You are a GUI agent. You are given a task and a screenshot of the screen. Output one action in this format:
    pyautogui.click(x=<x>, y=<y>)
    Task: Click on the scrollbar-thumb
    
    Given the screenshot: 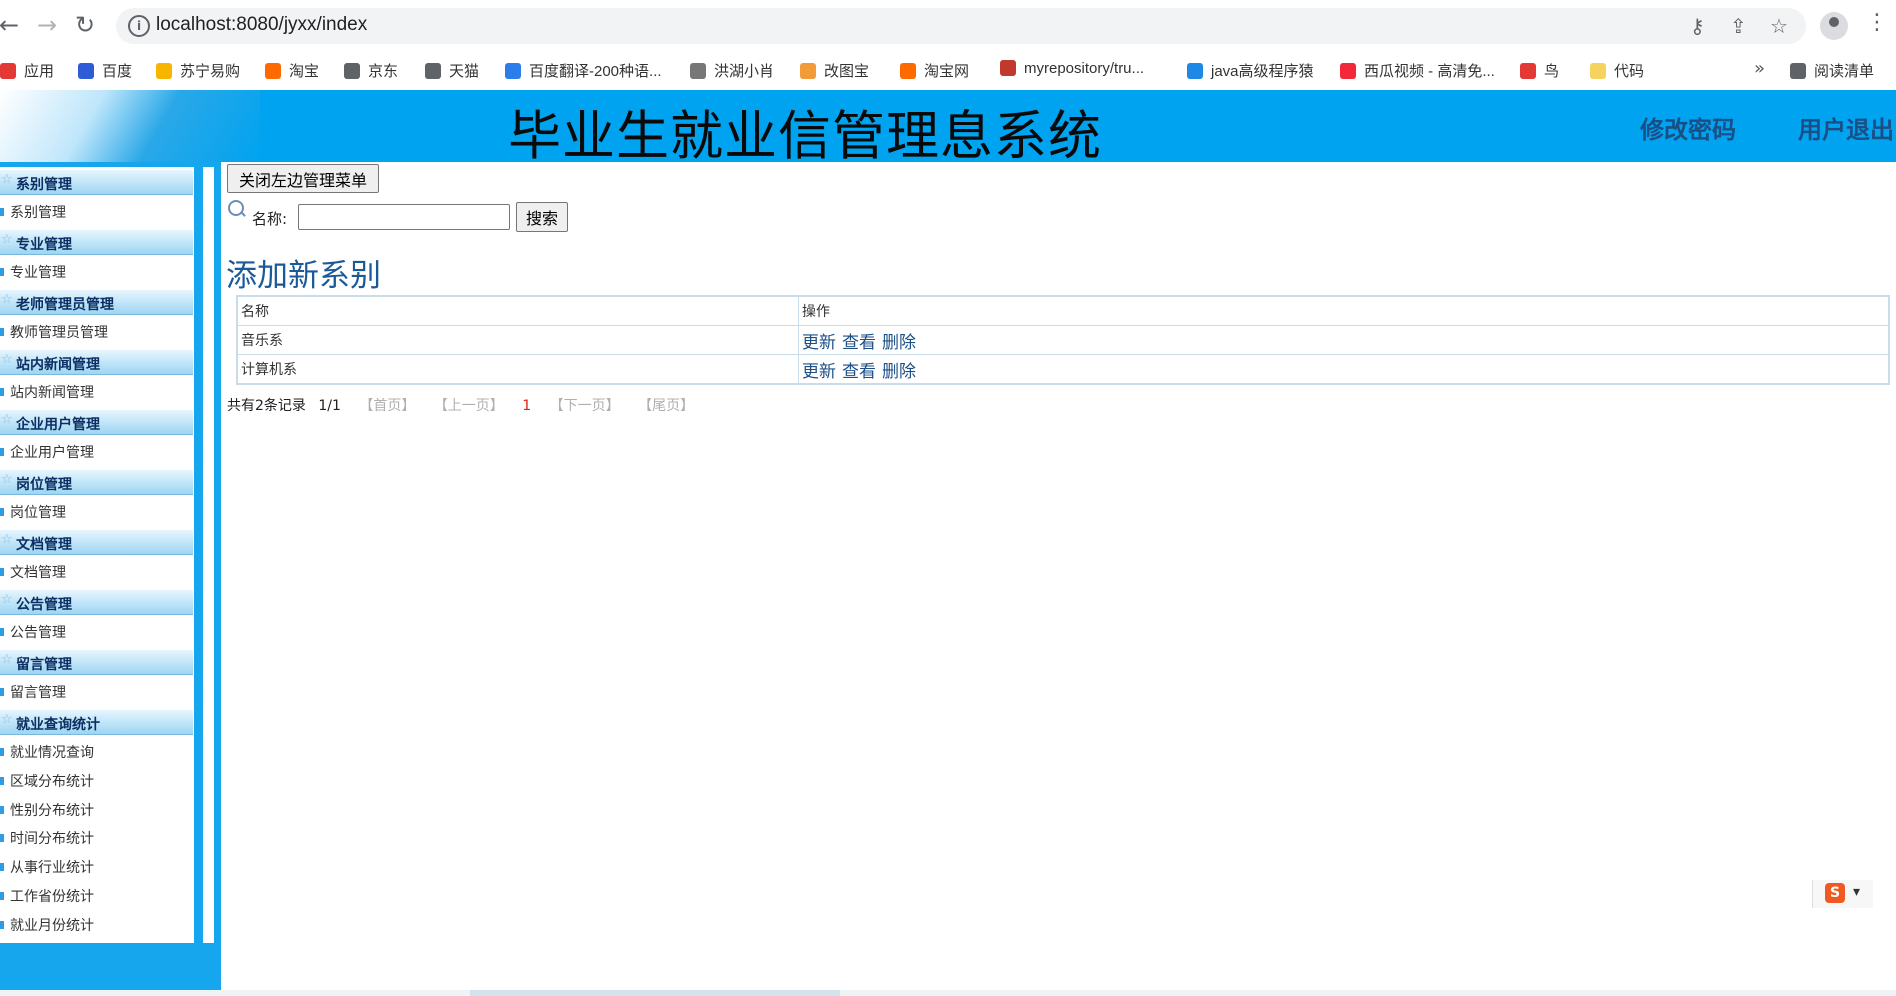 What is the action you would take?
    pyautogui.click(x=655, y=993)
    